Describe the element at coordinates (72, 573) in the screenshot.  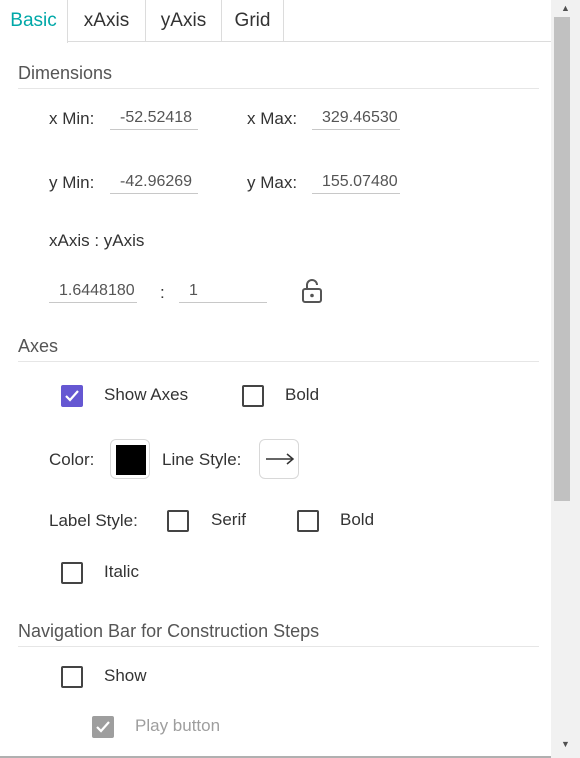
I see `italic-checkbox` at that location.